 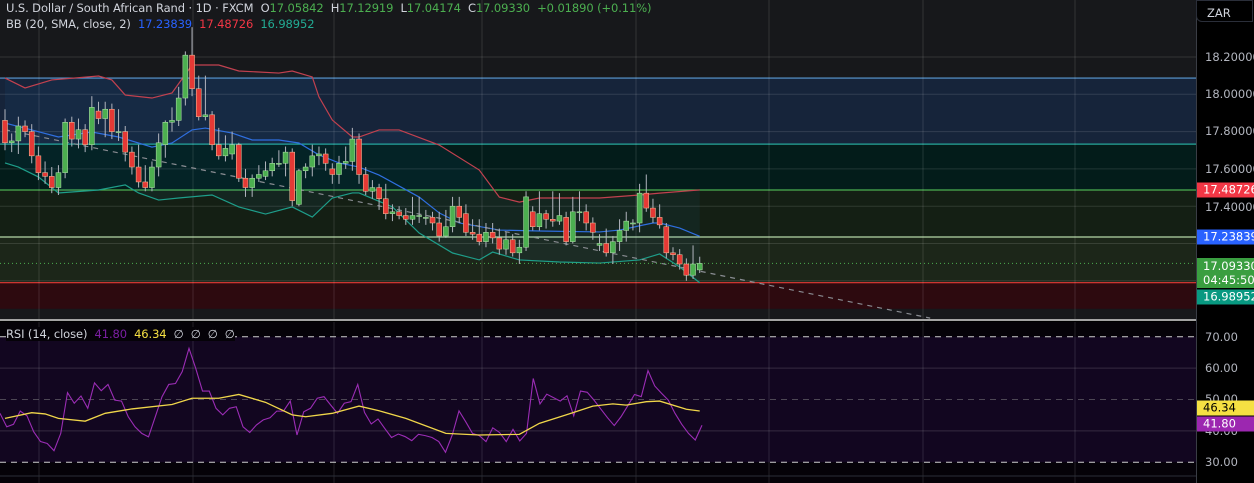 I want to click on rsi-extra-2: ∅, so click(x=195, y=334).